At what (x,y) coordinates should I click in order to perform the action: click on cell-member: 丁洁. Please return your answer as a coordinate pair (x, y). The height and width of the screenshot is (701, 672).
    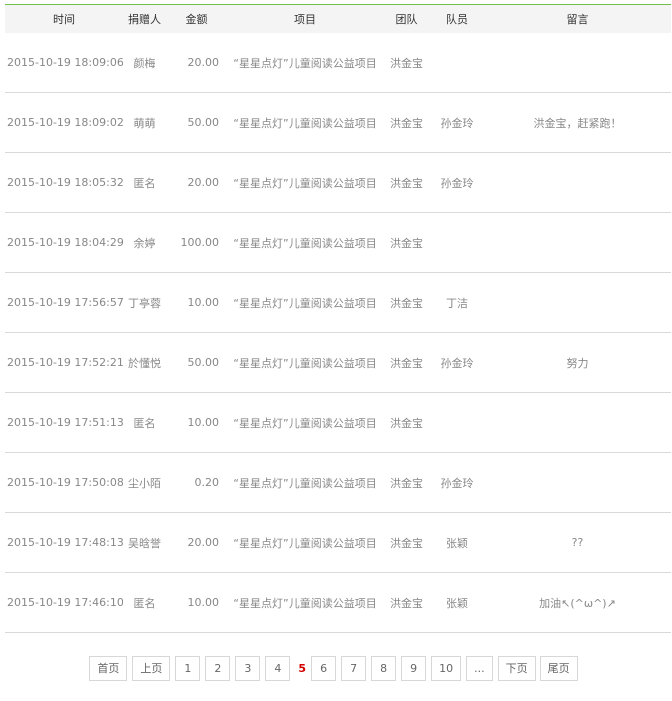
    Looking at the image, I should click on (457, 302).